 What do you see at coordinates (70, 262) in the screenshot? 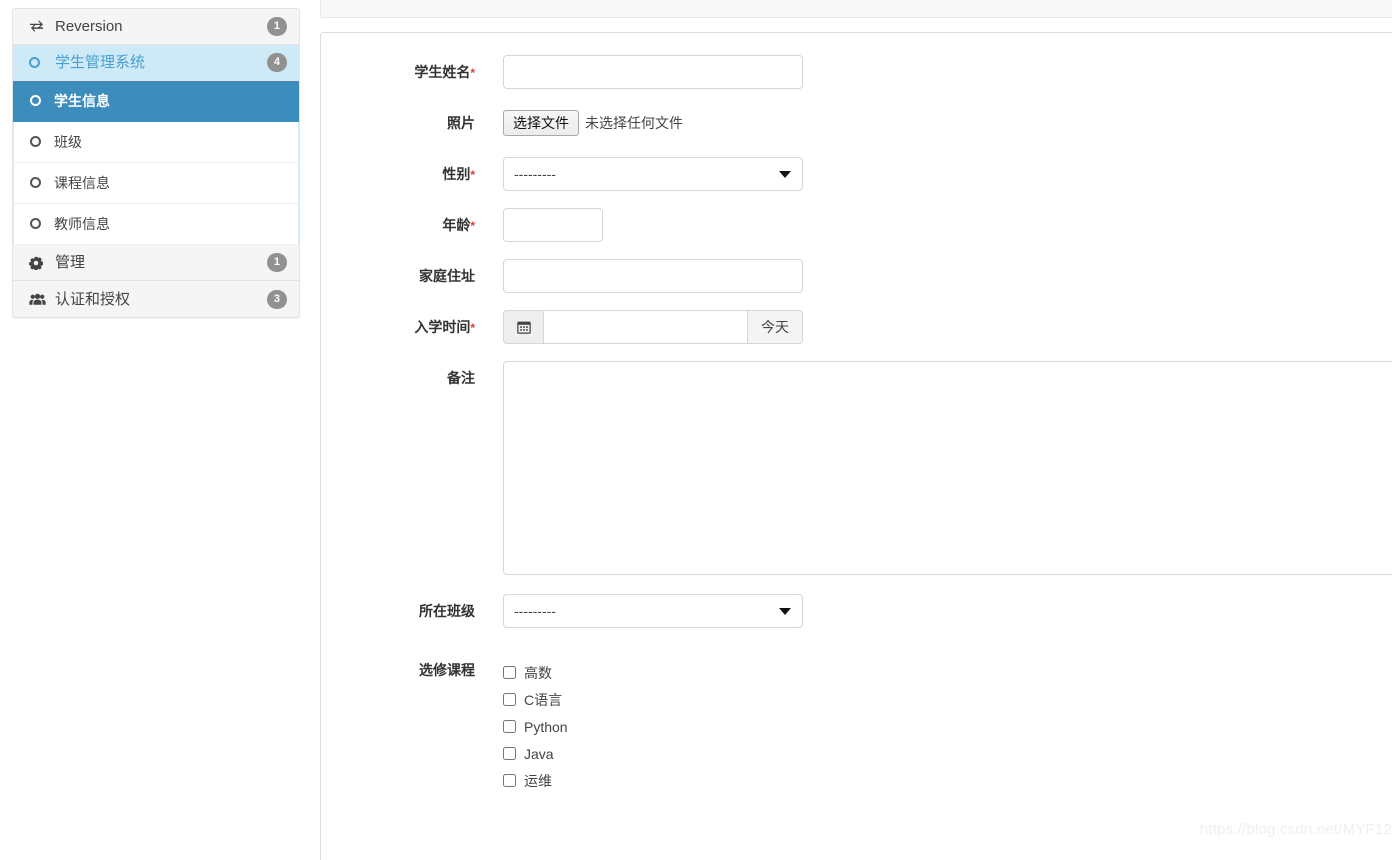
I see `sidebar-section-label: 管理` at bounding box center [70, 262].